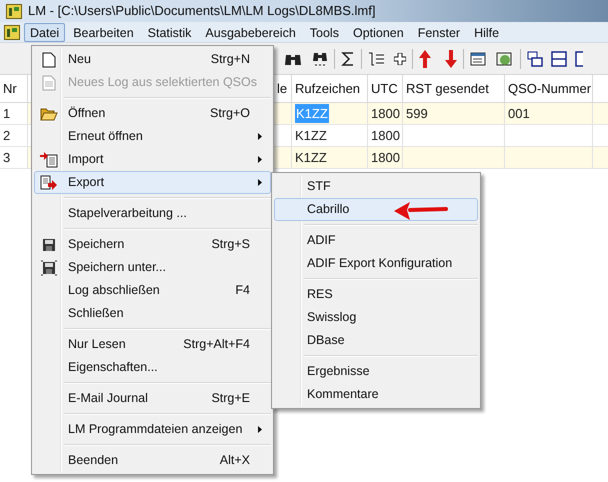  What do you see at coordinates (376, 317) in the screenshot?
I see `menu-item: Swisslog` at bounding box center [376, 317].